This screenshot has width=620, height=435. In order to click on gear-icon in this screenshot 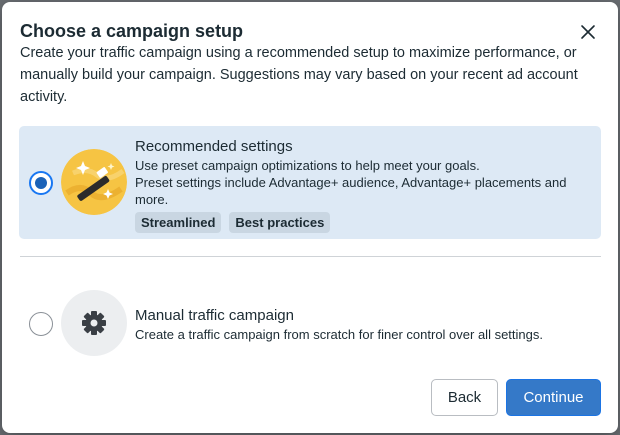, I will do `click(94, 323)`.